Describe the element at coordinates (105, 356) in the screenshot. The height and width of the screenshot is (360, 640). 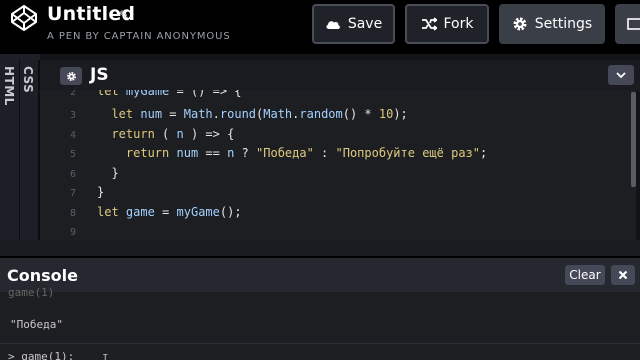
I see `text-cursor-icon: I` at that location.